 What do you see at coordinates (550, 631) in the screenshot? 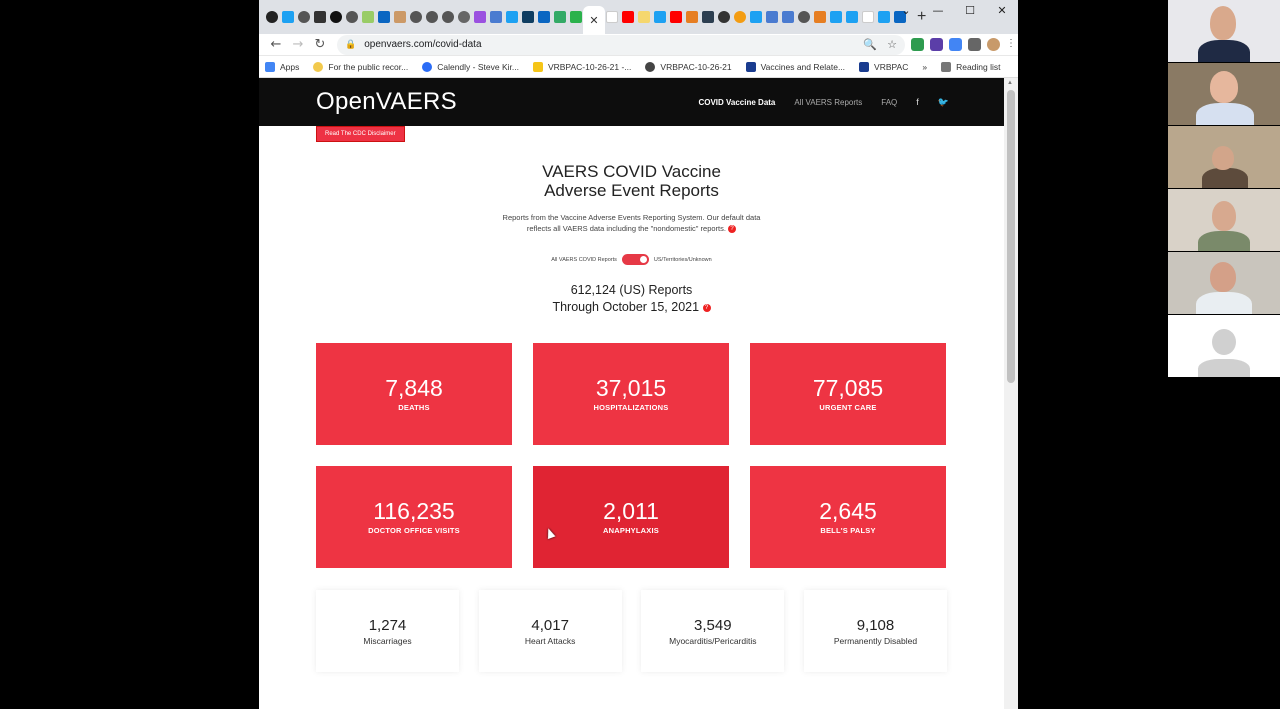
I see `stat-card-heart-attacks: 4,017 Heart Attacks` at bounding box center [550, 631].